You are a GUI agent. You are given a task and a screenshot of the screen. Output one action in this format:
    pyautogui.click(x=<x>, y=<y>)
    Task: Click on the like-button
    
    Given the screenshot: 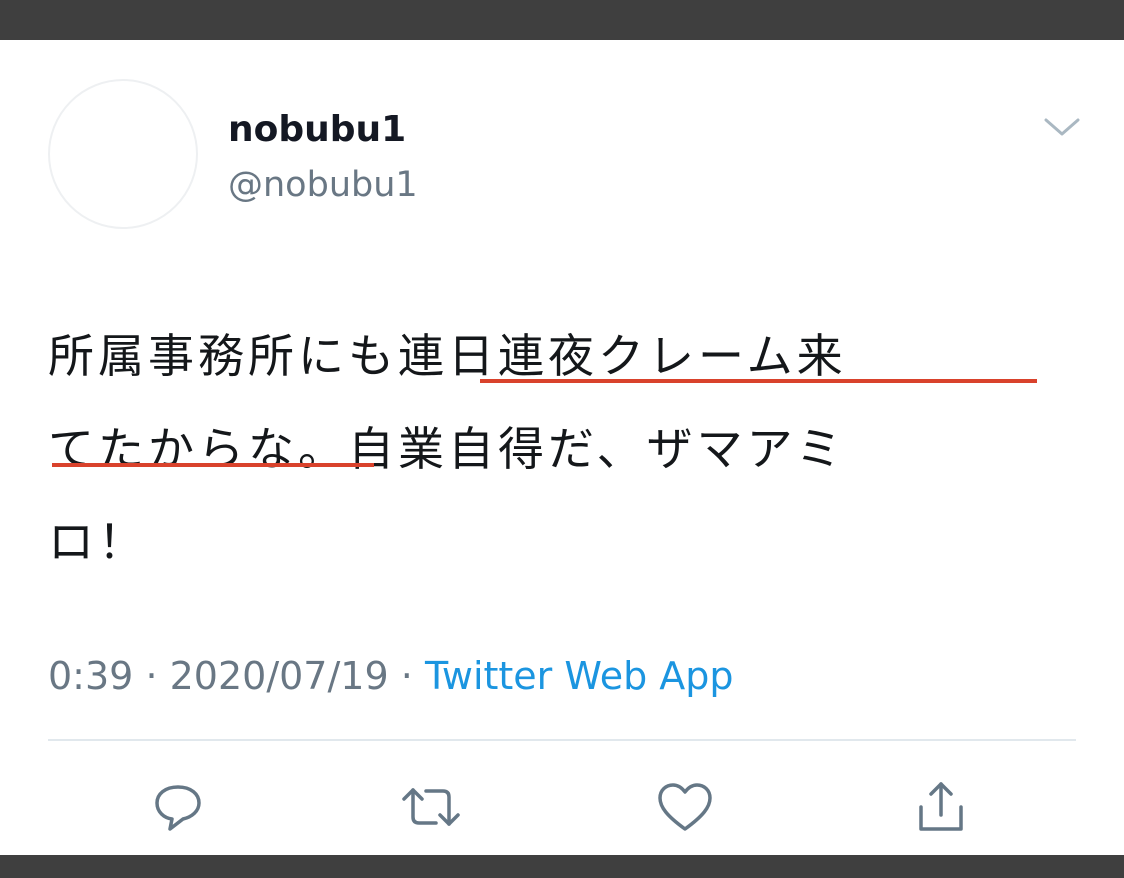 What is the action you would take?
    pyautogui.click(x=685, y=807)
    